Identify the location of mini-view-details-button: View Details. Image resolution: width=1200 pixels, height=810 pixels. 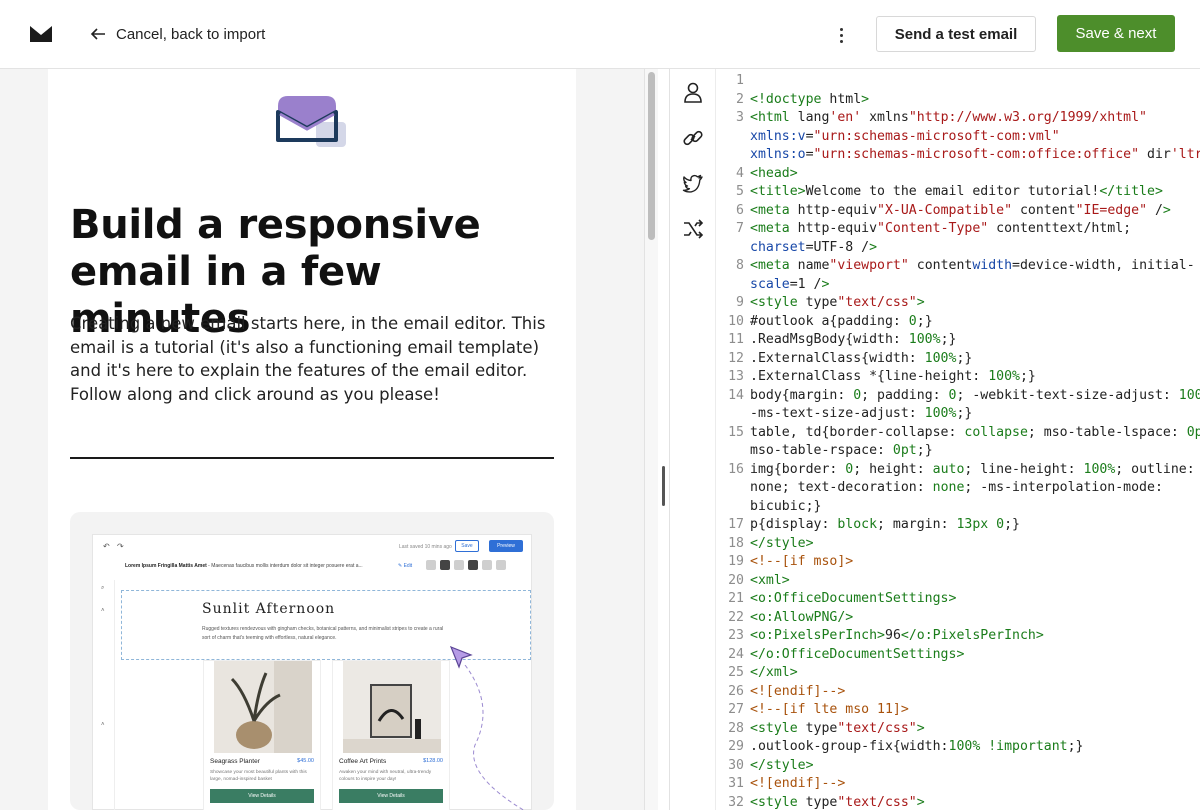
(262, 796).